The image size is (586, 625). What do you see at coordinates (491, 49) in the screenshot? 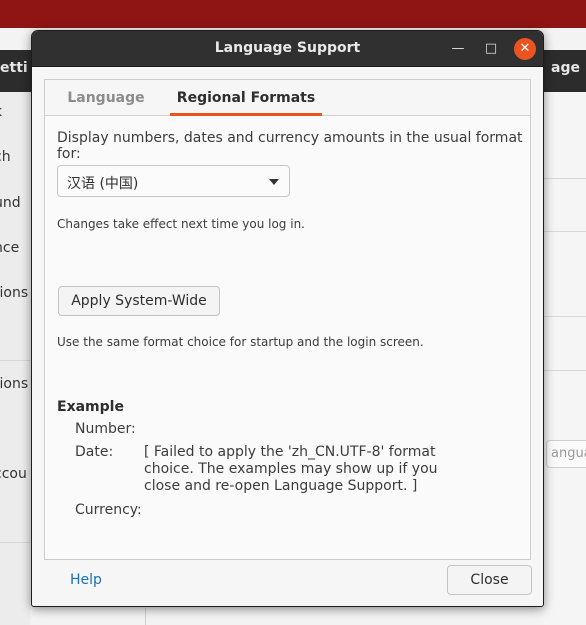
I see `maximize-icon: □` at bounding box center [491, 49].